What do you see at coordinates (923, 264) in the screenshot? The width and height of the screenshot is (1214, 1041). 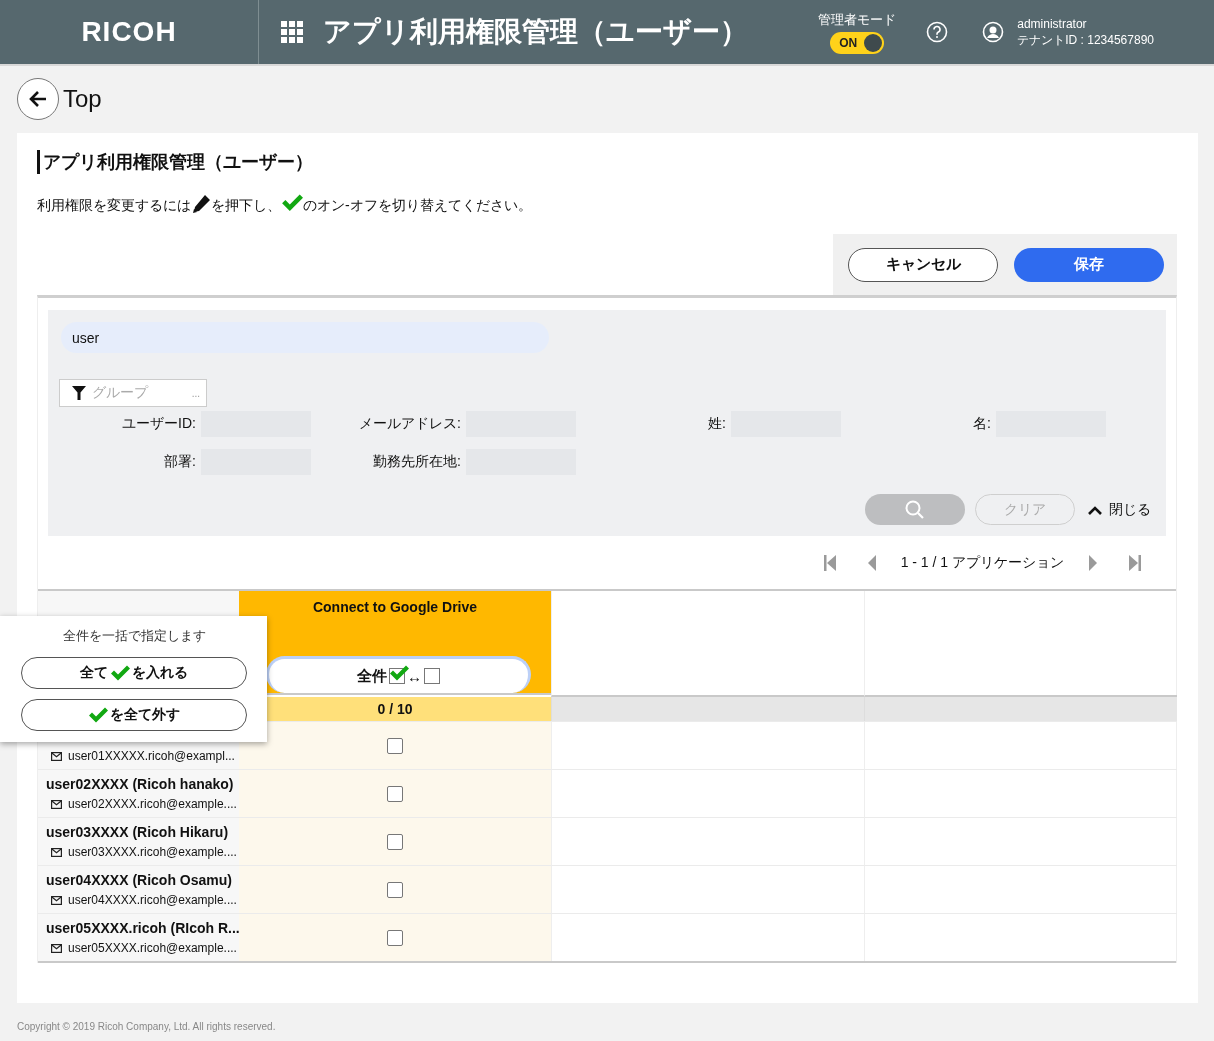 I see `cancel-button: キャンセル` at bounding box center [923, 264].